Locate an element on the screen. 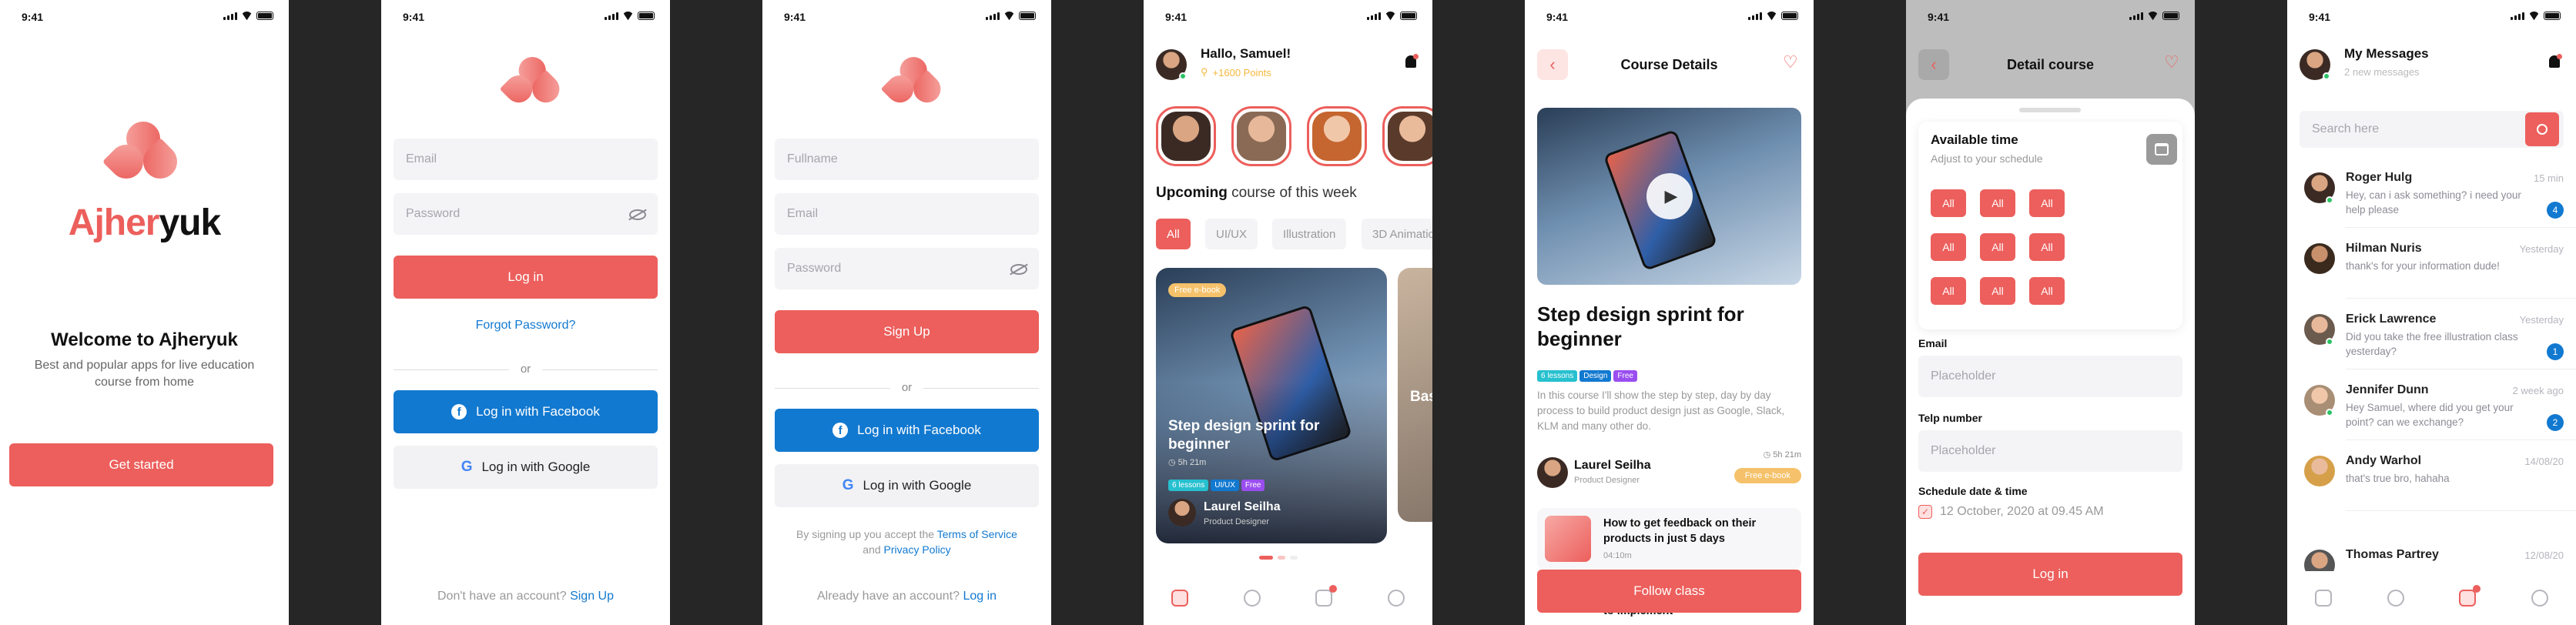  author-avatar is located at coordinates (1182, 512).